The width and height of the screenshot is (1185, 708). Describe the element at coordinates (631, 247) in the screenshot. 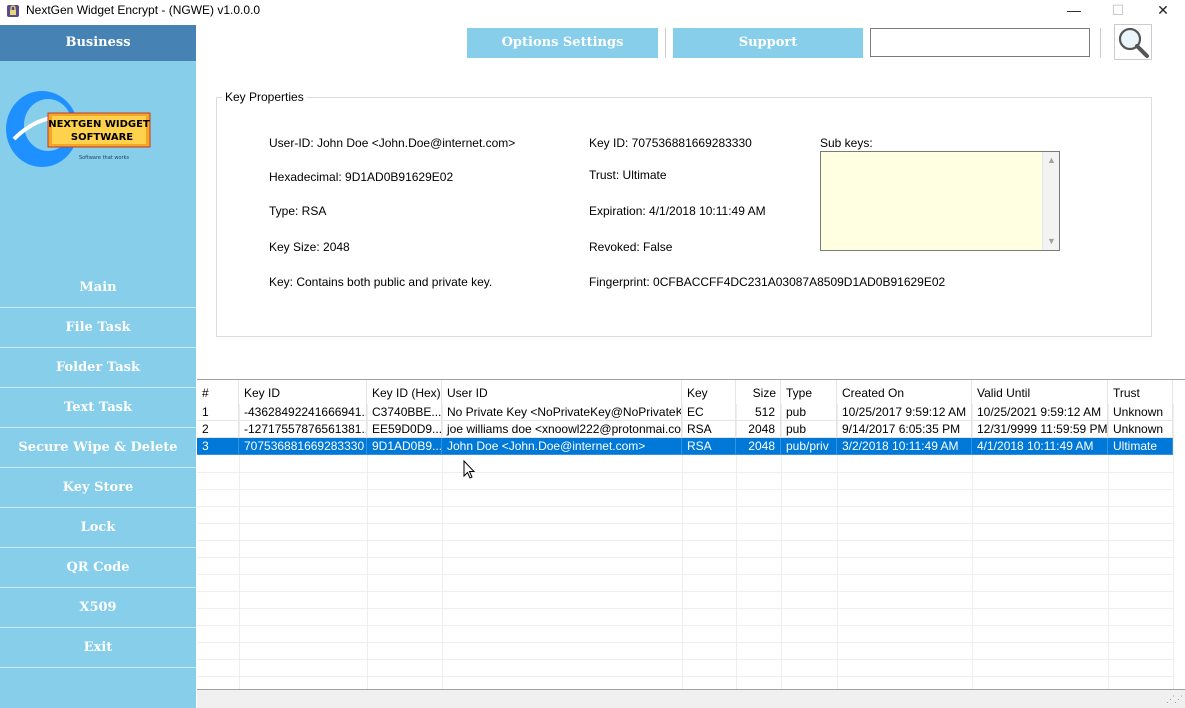

I see `revoked-label: Revoked: False` at that location.